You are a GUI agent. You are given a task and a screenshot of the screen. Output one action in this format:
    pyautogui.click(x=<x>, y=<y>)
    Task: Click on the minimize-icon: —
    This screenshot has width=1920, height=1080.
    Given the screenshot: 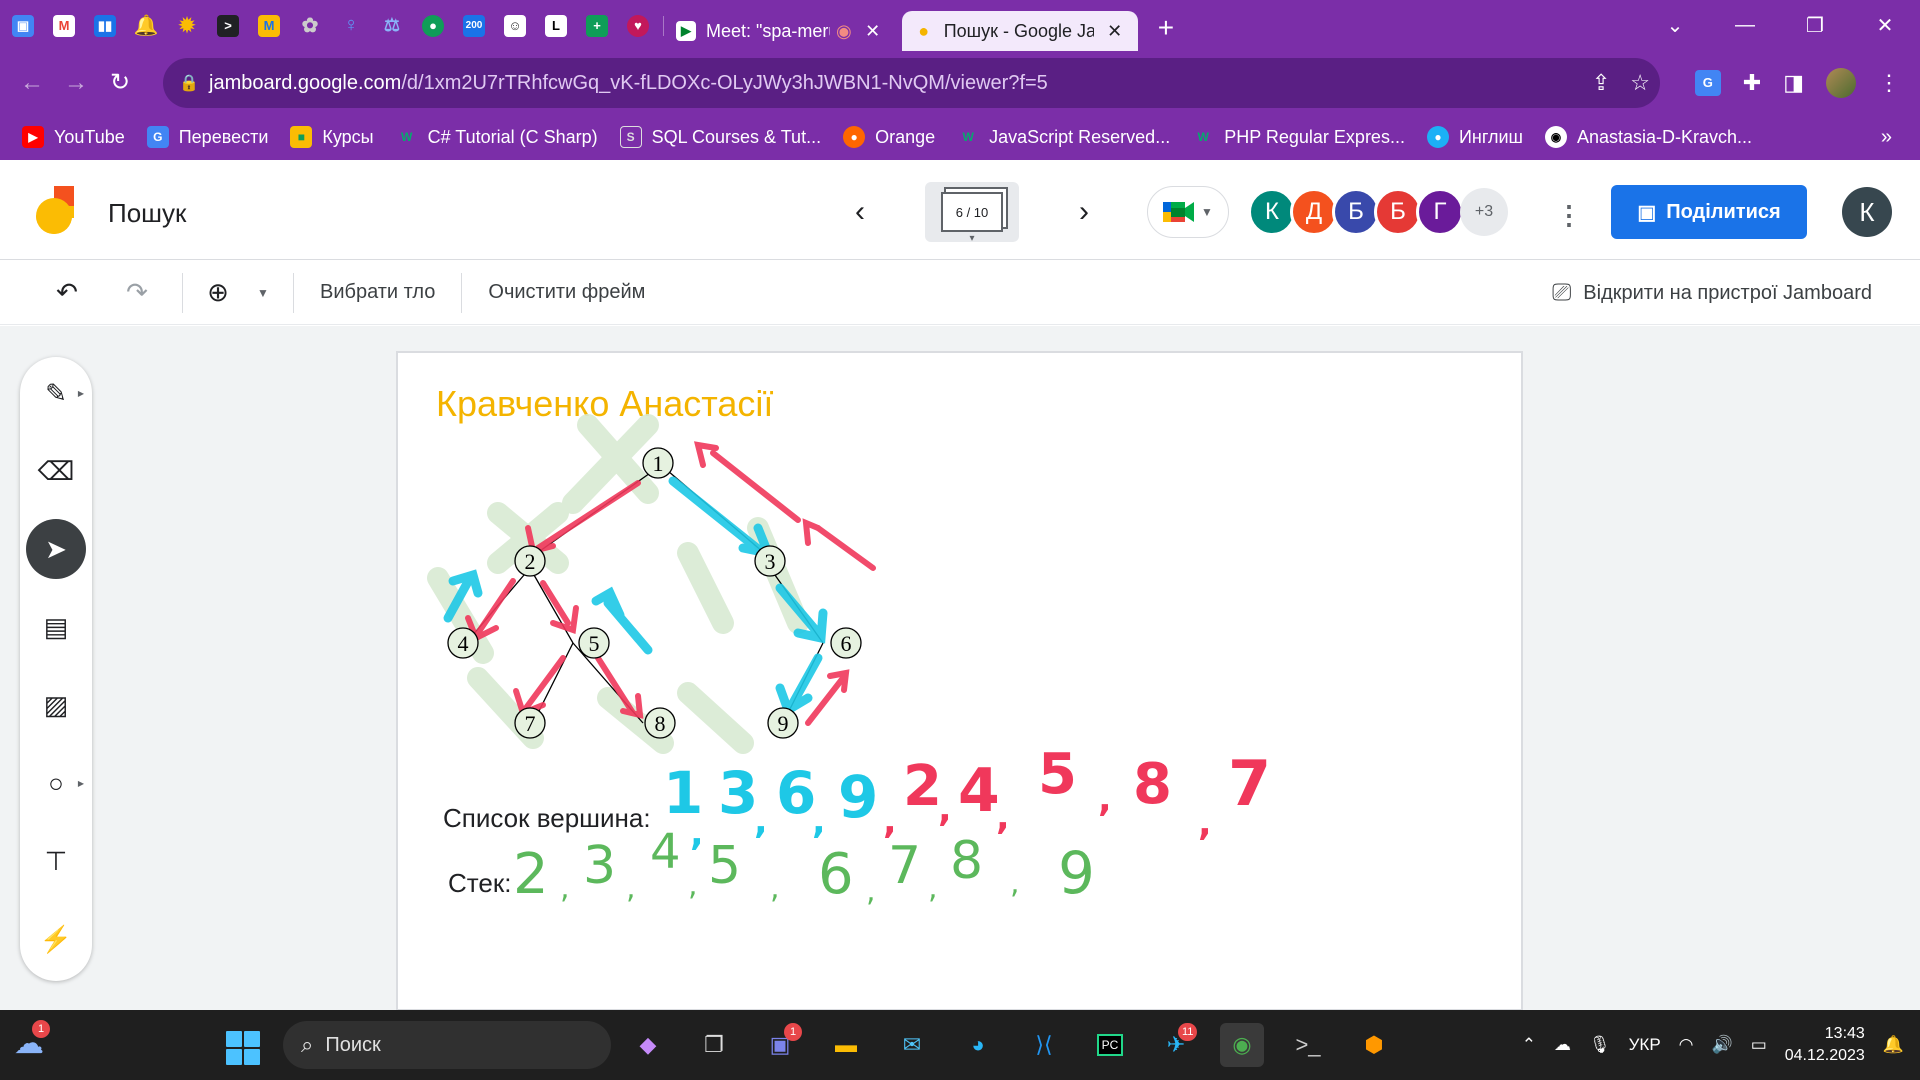 What is the action you would take?
    pyautogui.click(x=1745, y=25)
    